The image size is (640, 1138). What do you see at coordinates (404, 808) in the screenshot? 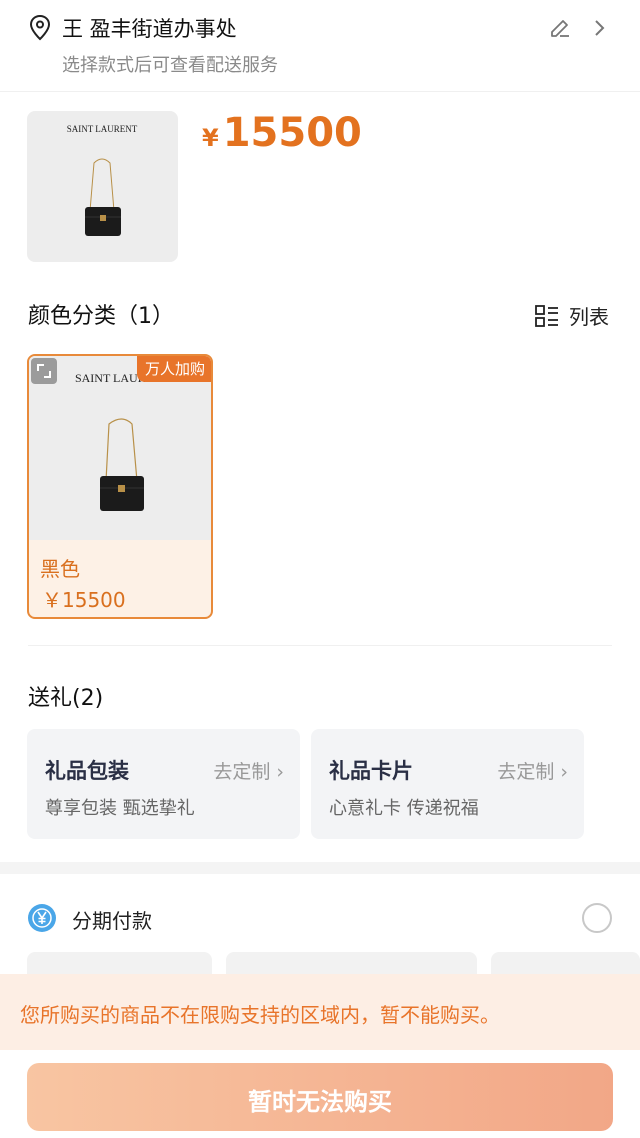
I see `gift-card-desc: 心意礼卡 传递祝福` at bounding box center [404, 808].